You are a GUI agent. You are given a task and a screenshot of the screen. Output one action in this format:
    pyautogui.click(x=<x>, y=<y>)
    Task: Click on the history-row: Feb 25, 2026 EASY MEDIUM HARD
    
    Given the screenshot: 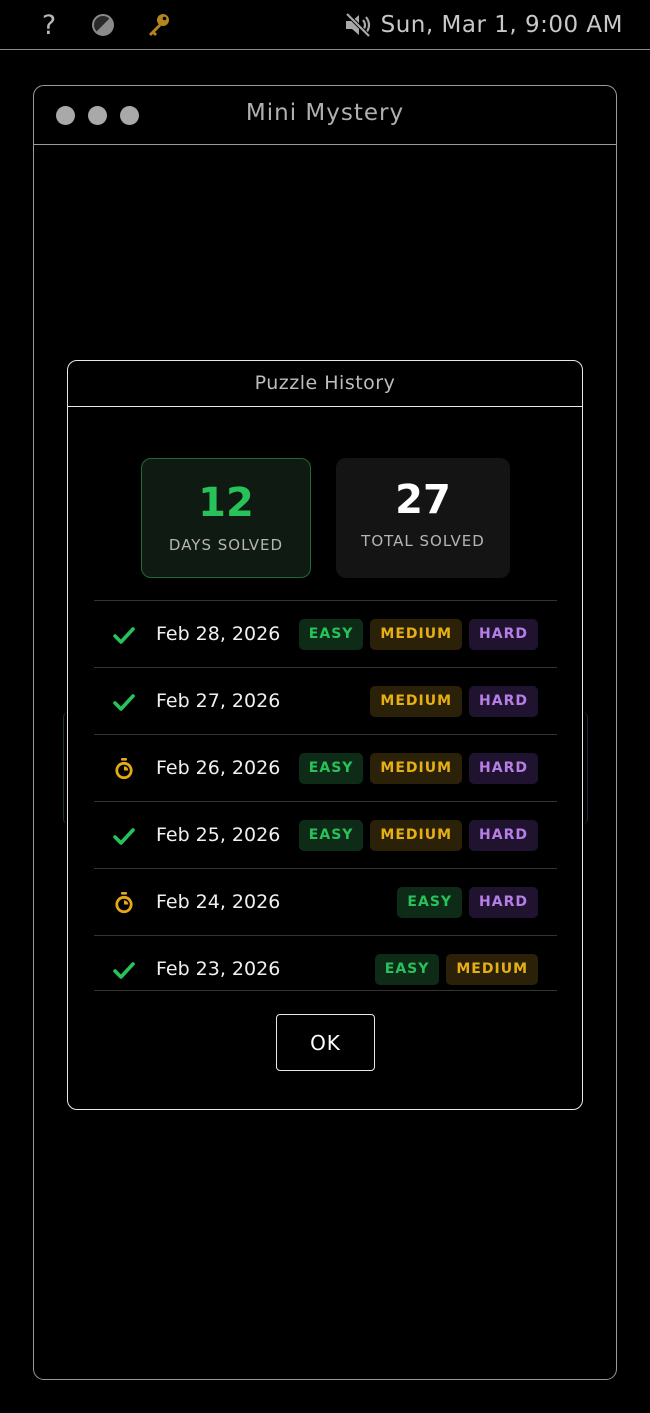 What is the action you would take?
    pyautogui.click(x=325, y=835)
    